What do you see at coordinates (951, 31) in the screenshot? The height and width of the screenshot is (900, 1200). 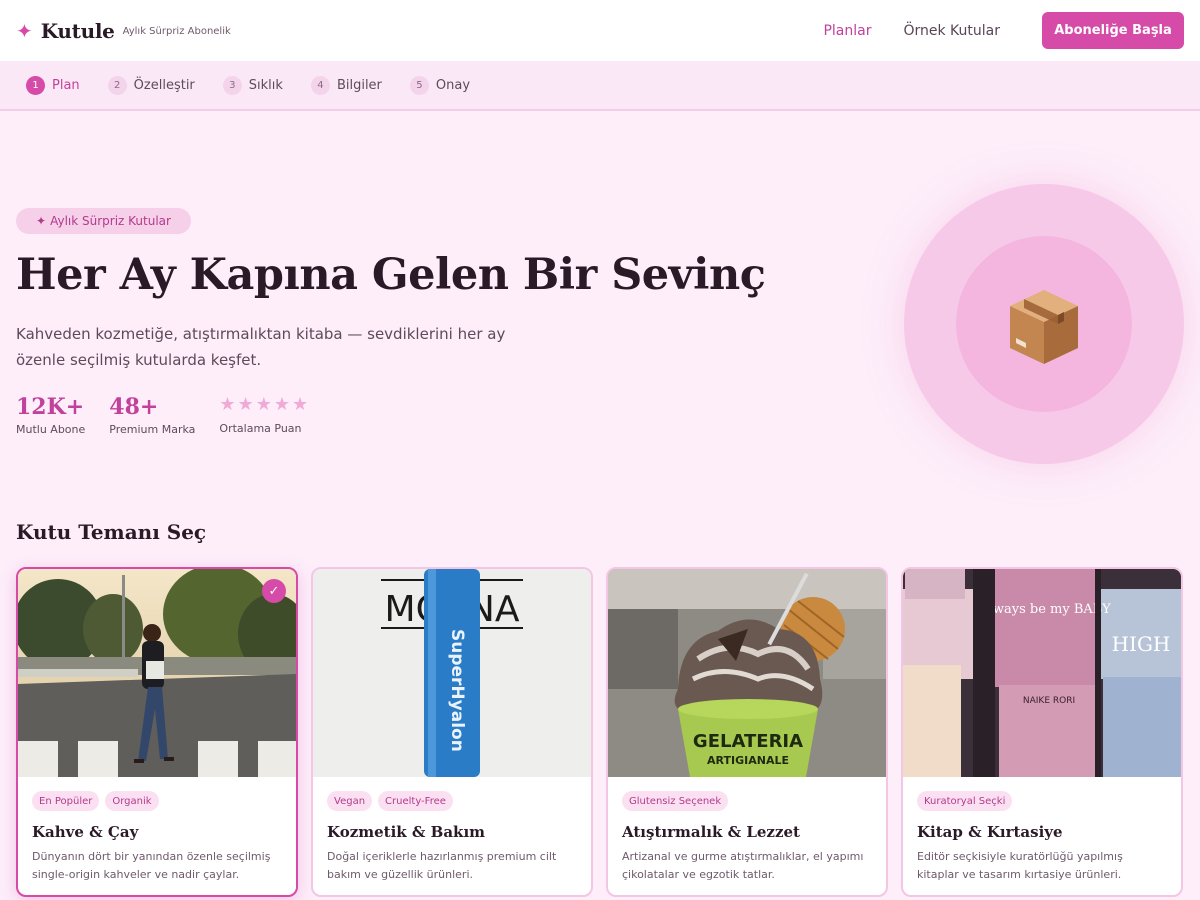 I see `nav-link-ornek-kutular: Örnek Kutular` at bounding box center [951, 31].